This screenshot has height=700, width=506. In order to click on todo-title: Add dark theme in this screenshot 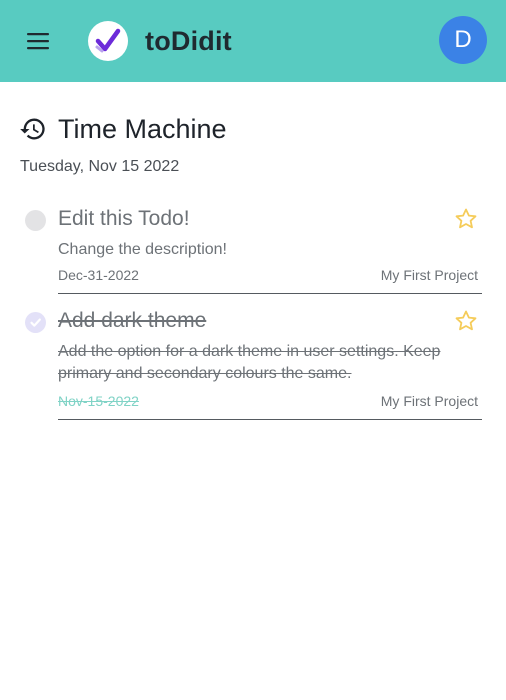, I will do `click(132, 321)`.